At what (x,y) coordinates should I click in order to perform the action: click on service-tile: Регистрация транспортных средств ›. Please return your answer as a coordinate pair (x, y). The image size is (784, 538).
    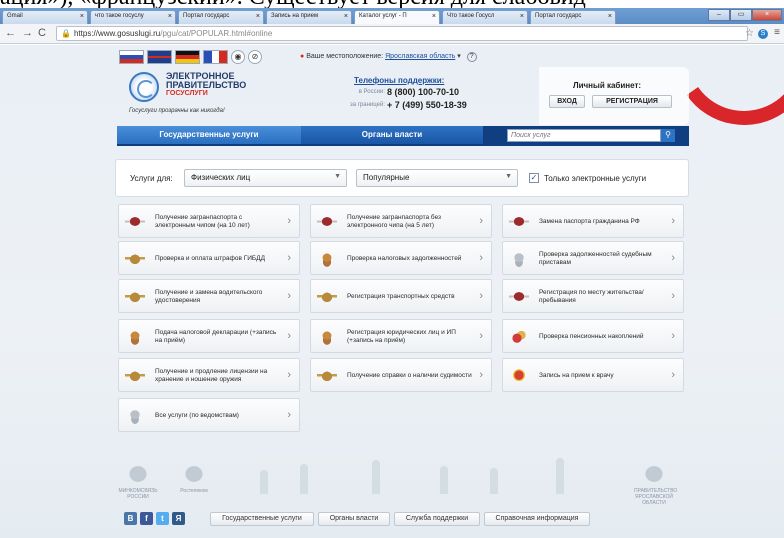
    Looking at the image, I should click on (401, 296).